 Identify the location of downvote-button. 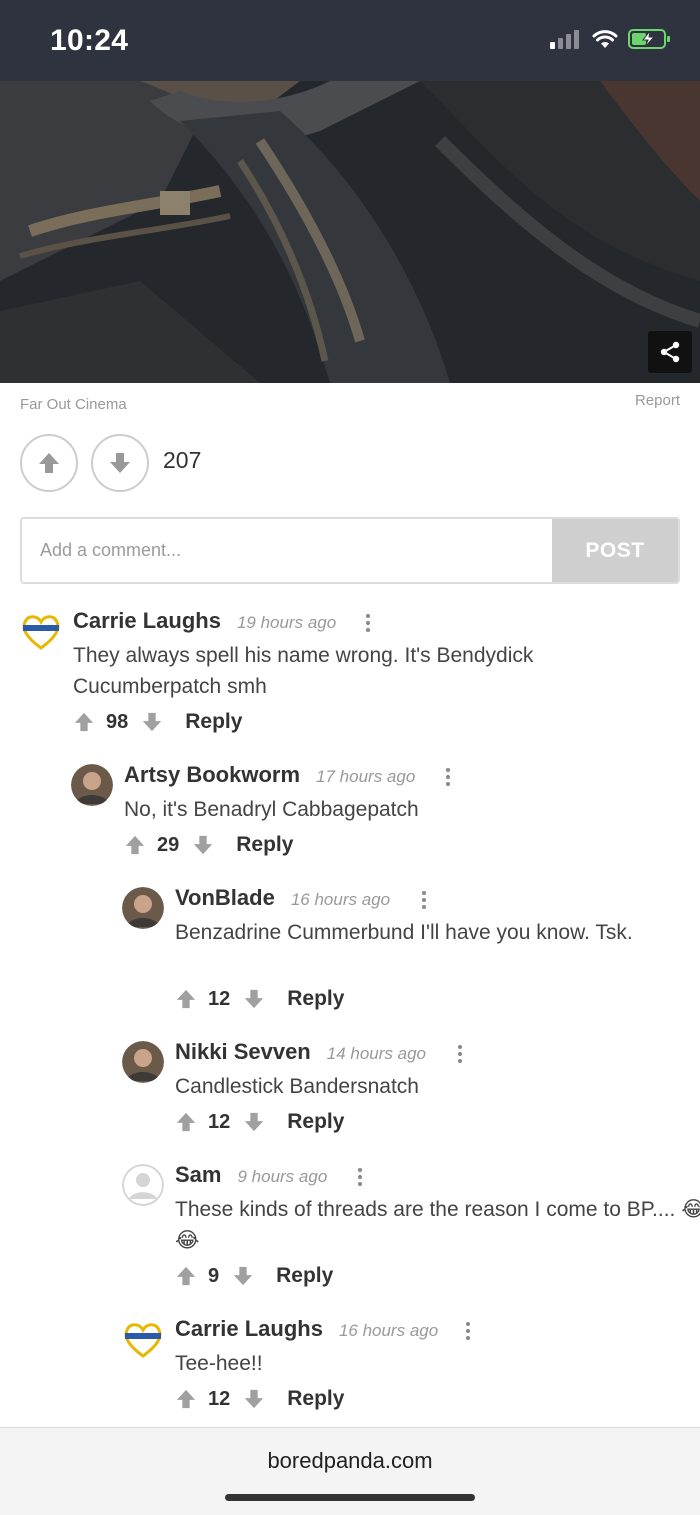
(120, 463).